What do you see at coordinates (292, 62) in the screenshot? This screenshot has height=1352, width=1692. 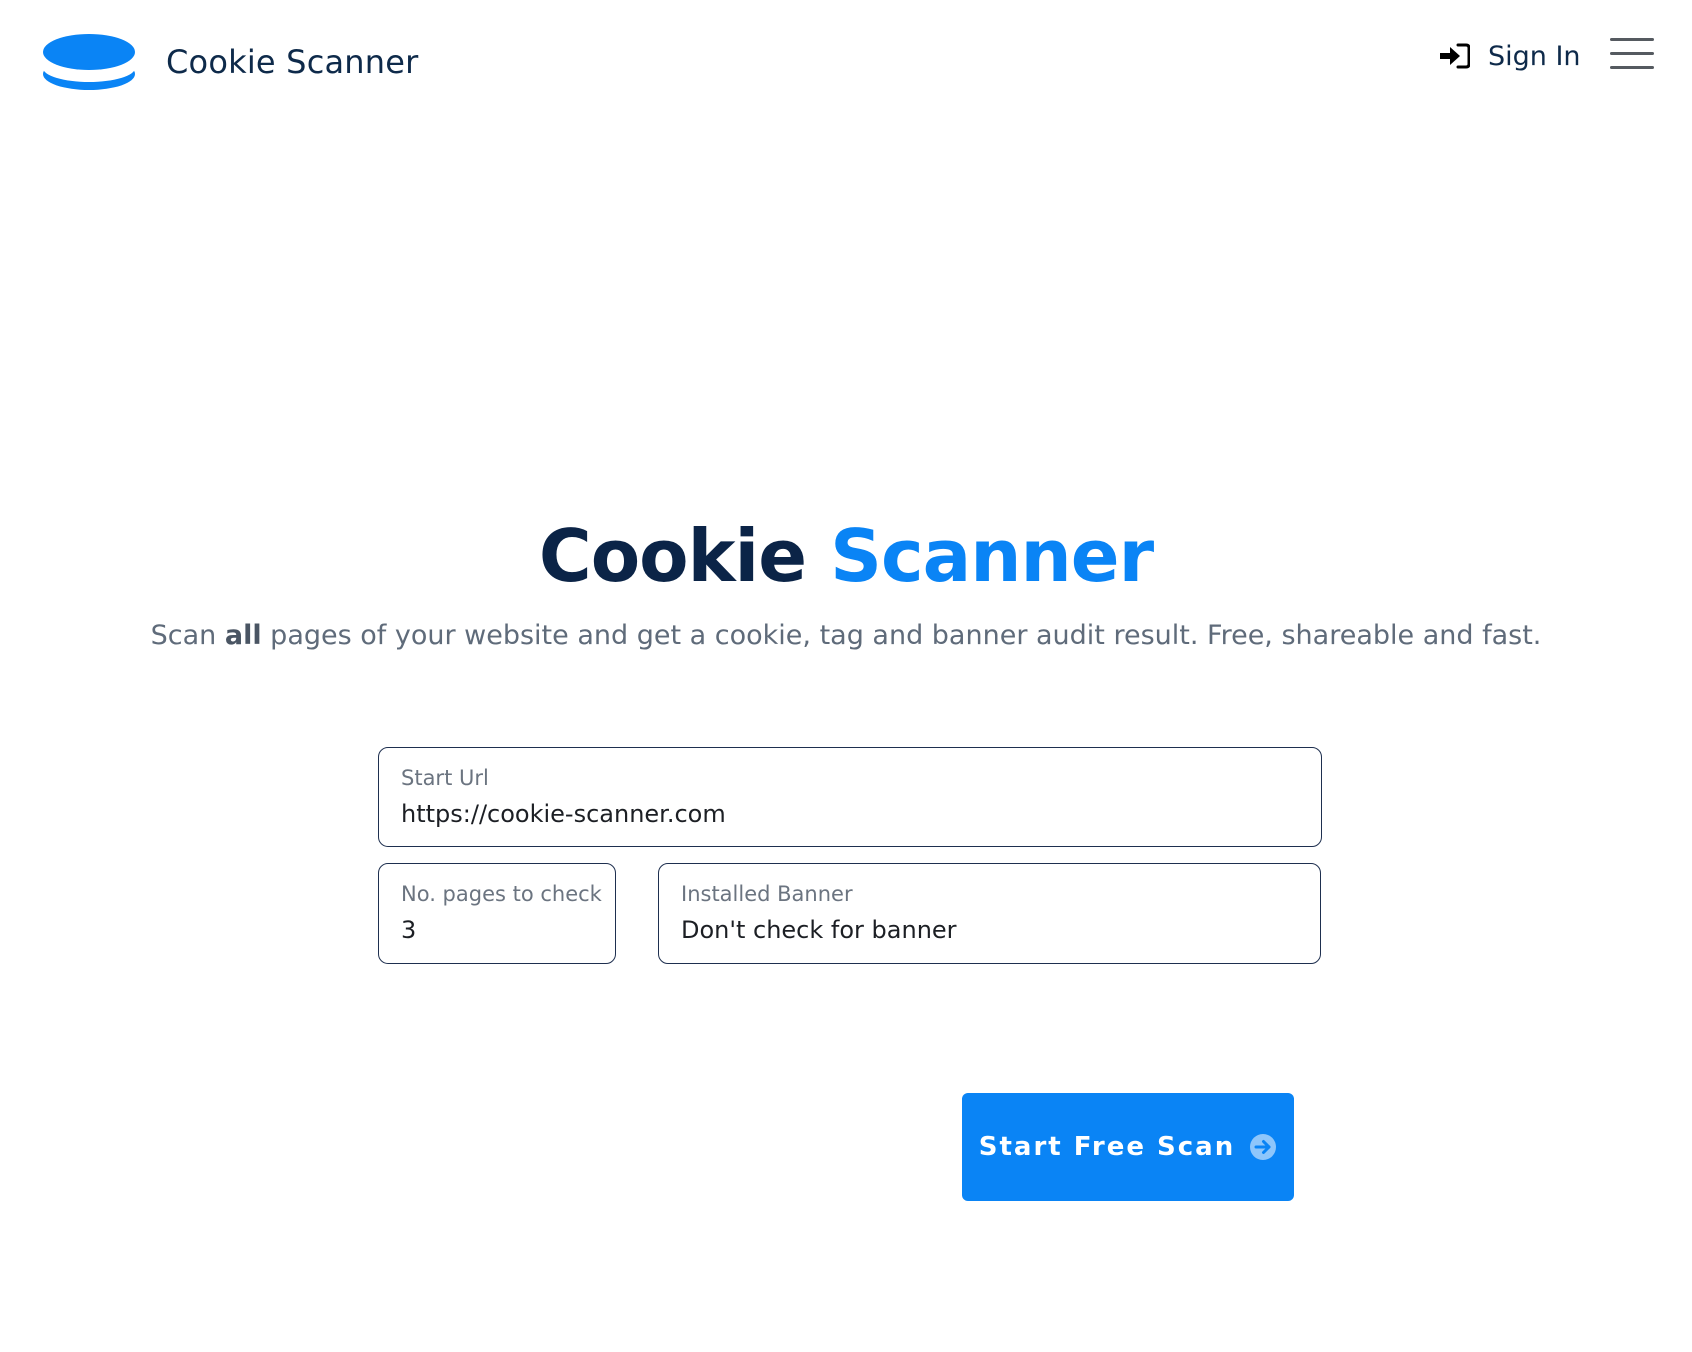 I see `brand-name: Cookie Scanner` at bounding box center [292, 62].